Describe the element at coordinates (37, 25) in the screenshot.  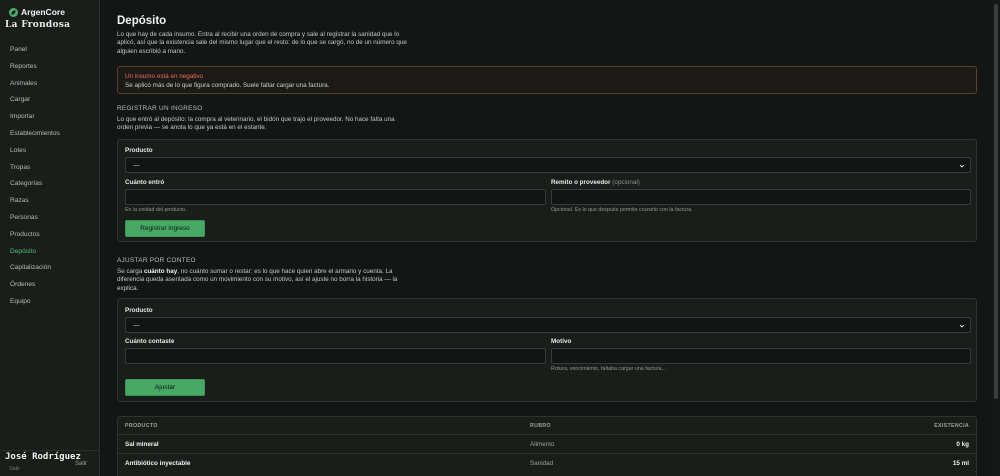
I see `organization-name: La Frondosa` at that location.